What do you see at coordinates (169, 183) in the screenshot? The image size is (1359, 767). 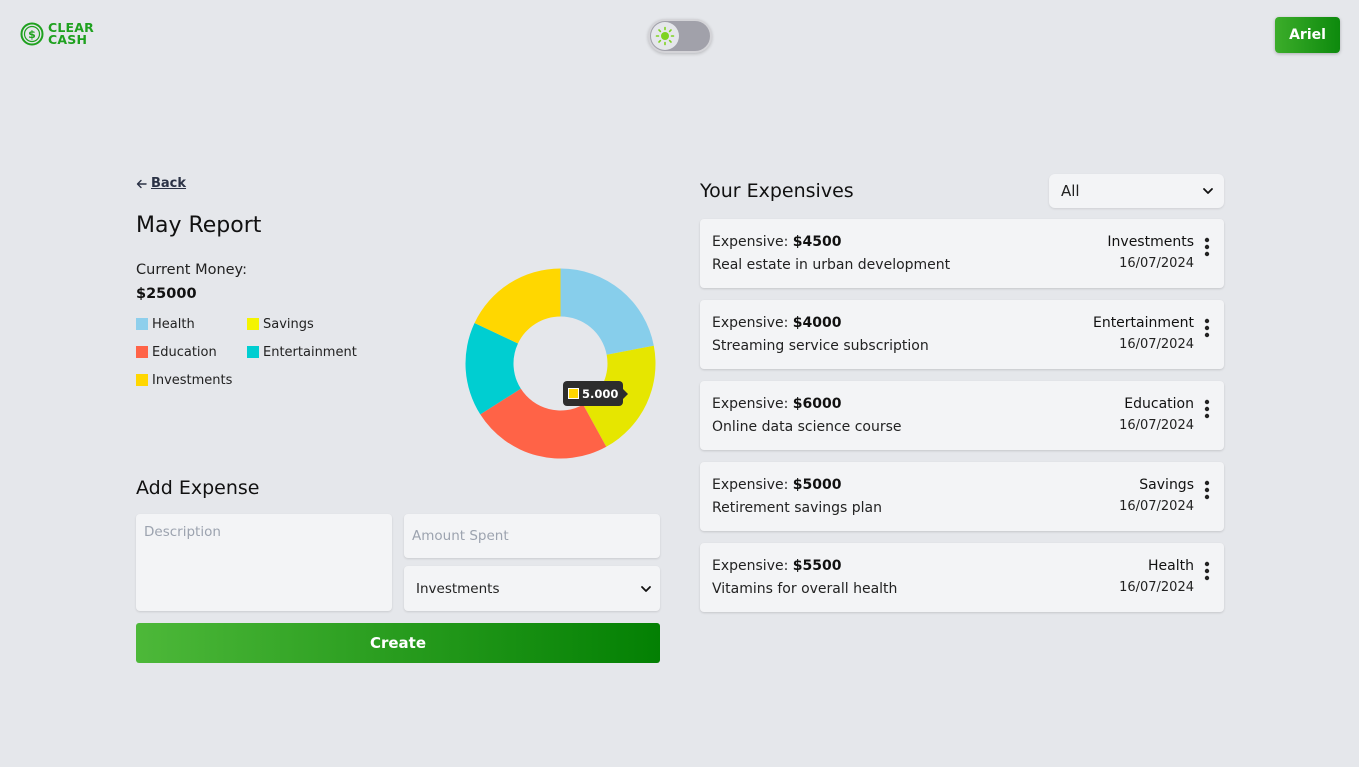 I see `back-label: Back` at bounding box center [169, 183].